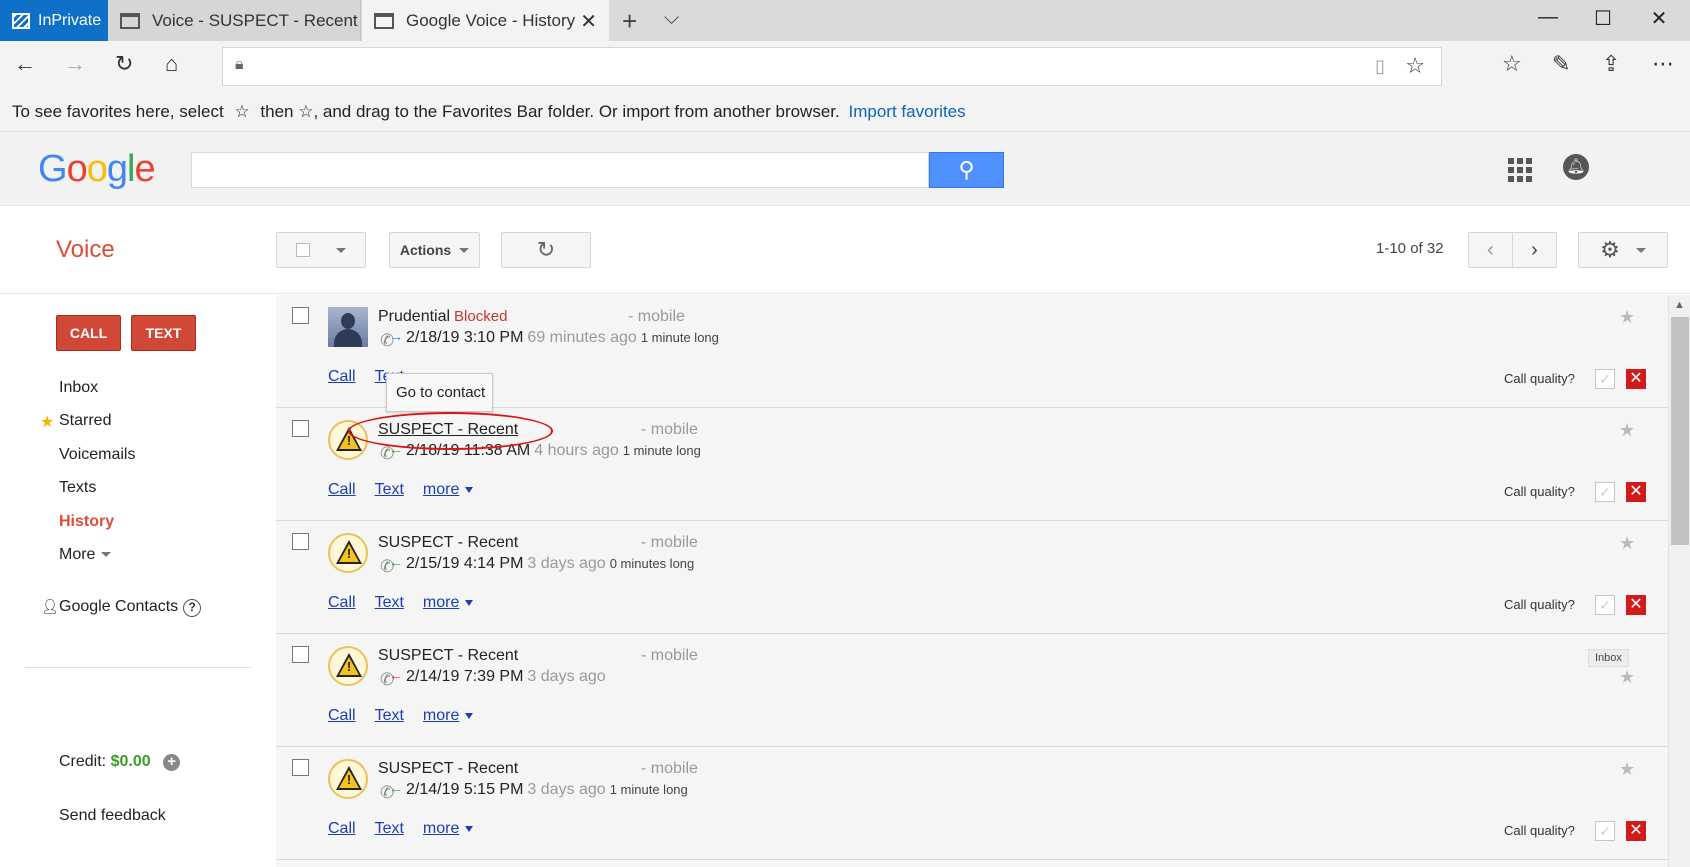 The image size is (1690, 867). Describe the element at coordinates (77, 488) in the screenshot. I see `sidebar-item-texts: Texts` at that location.